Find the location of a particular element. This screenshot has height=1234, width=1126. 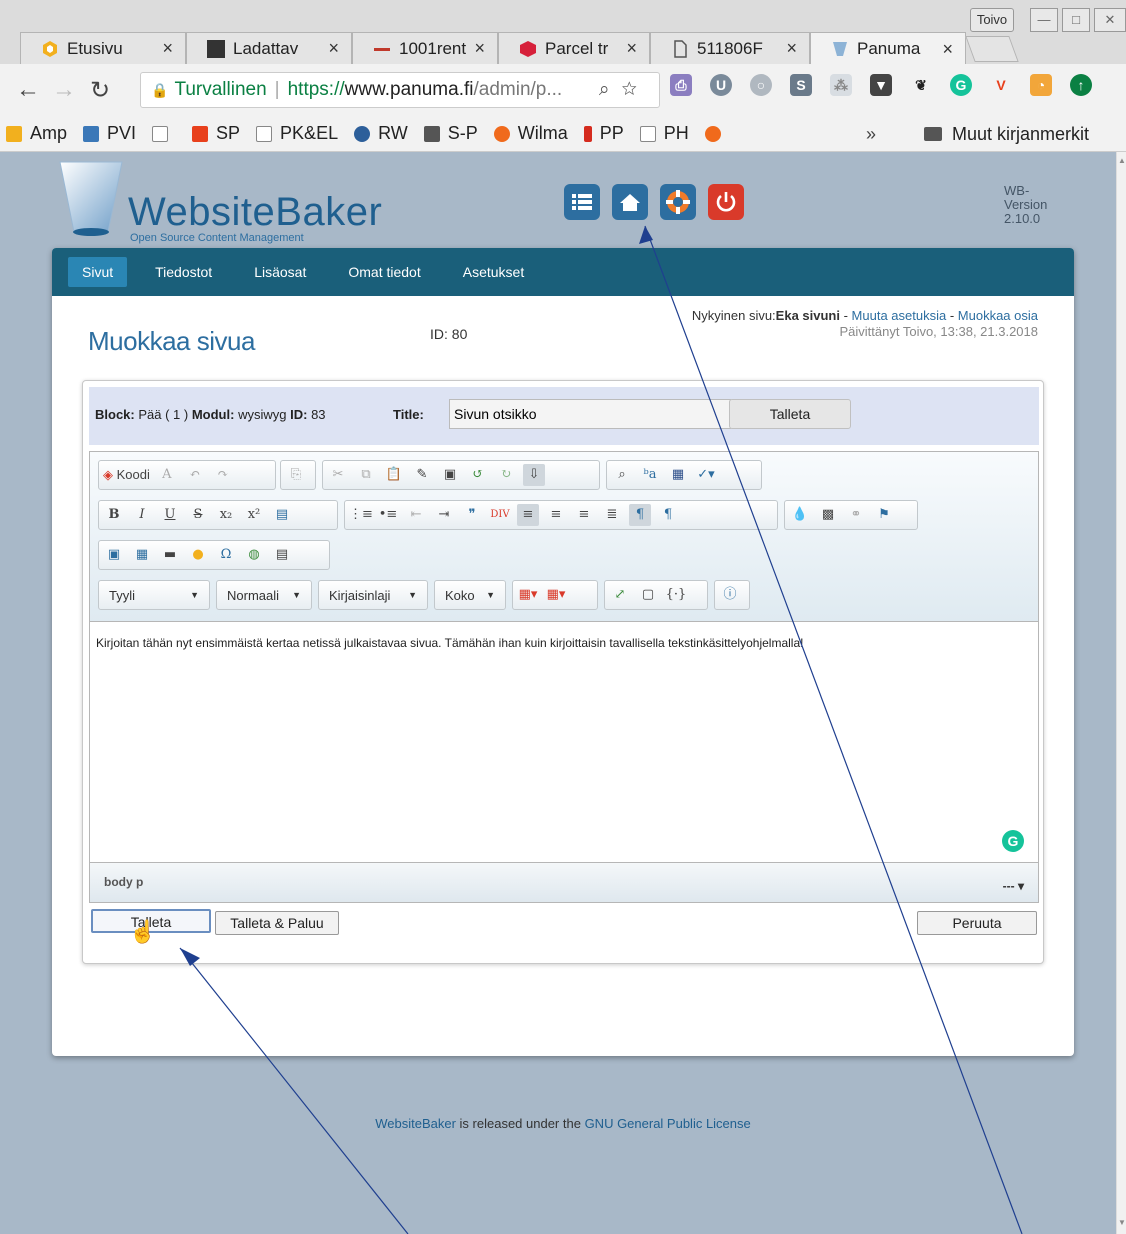

select-all-icon: ▦ is located at coordinates (678, 475).